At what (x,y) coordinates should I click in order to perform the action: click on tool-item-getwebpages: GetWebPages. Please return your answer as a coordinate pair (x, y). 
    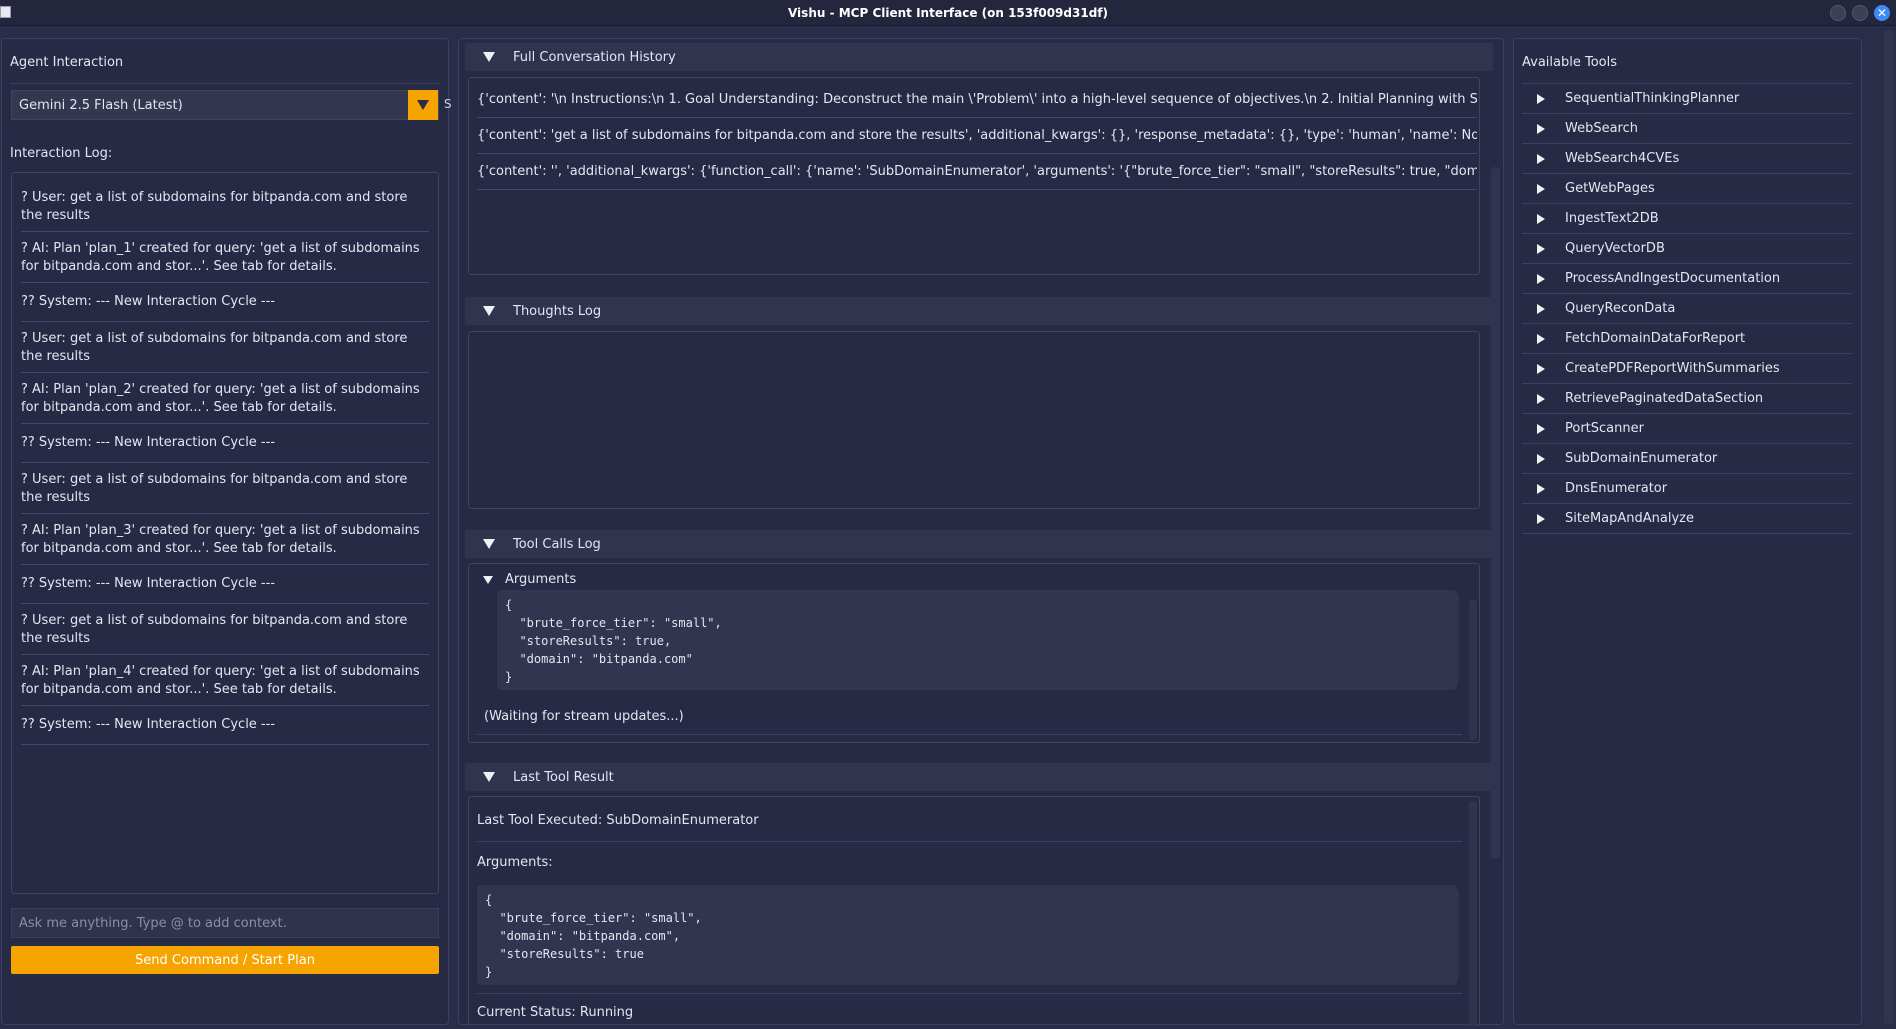
    Looking at the image, I should click on (1687, 189).